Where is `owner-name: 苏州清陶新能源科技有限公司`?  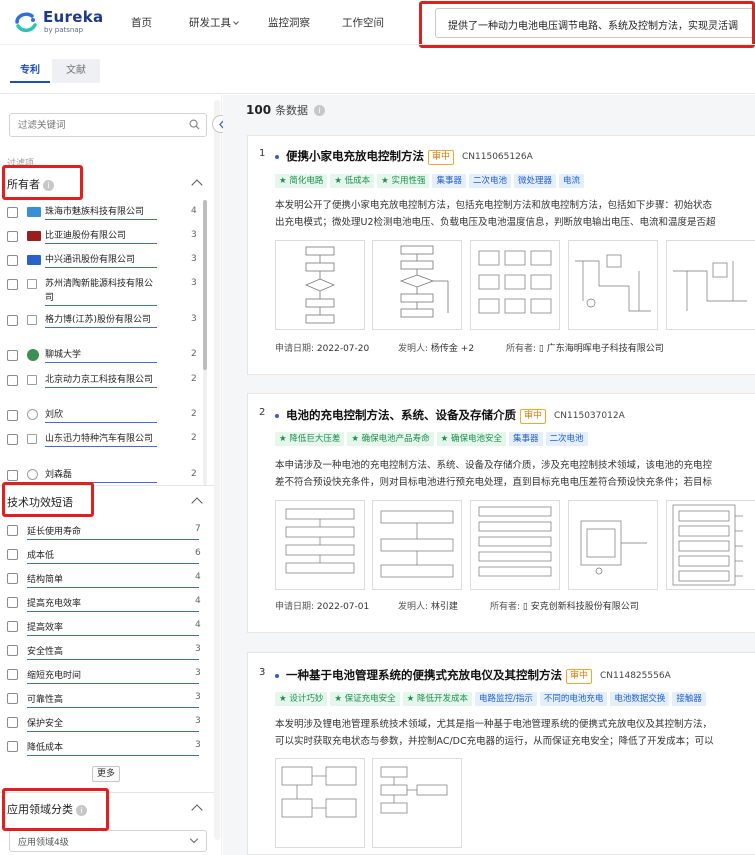
owner-name: 苏州清陶新能源科技有限公司 is located at coordinates (101, 291).